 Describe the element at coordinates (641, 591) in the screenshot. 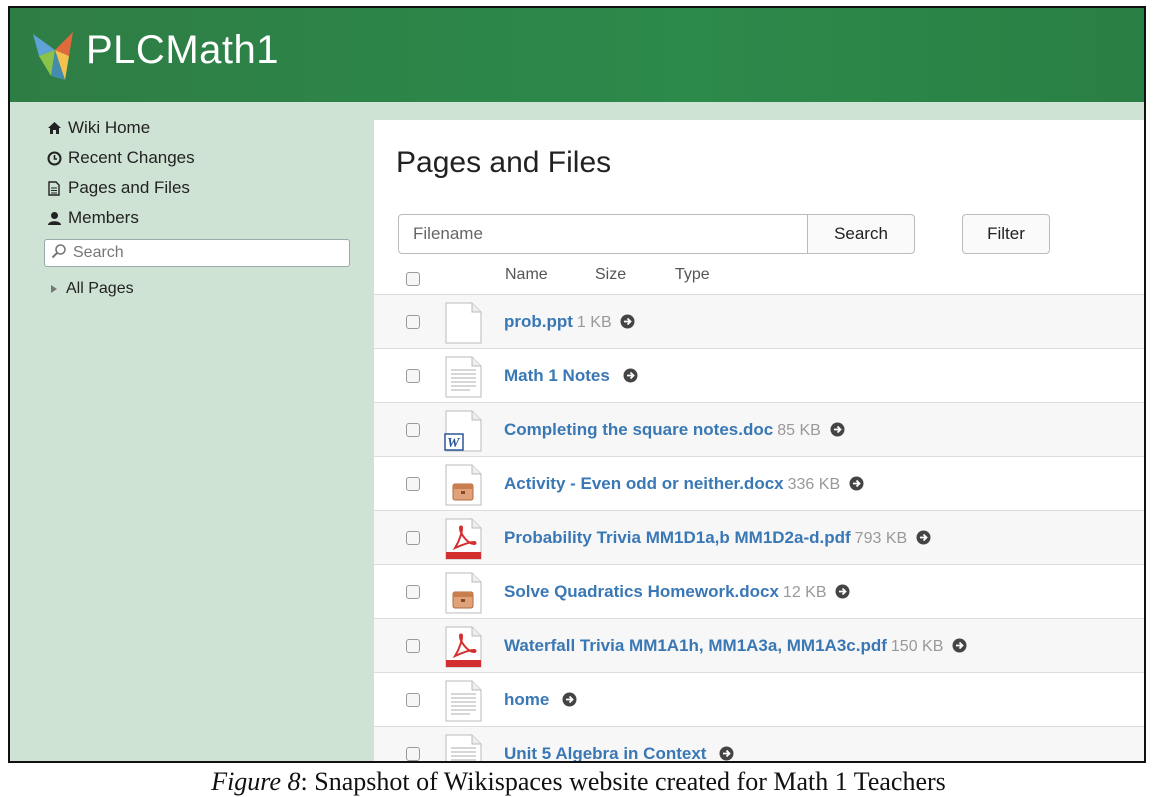

I see `file-name-link: Solve Quadratics Homework.docx` at that location.